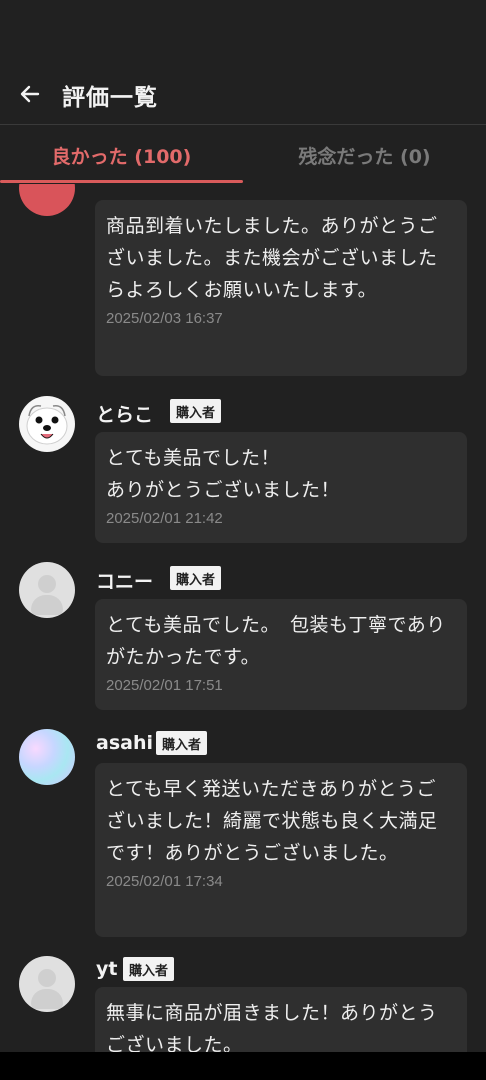  I want to click on review-text: とても美品でした。 包装も丁寧でありがたかったです。, so click(276, 641).